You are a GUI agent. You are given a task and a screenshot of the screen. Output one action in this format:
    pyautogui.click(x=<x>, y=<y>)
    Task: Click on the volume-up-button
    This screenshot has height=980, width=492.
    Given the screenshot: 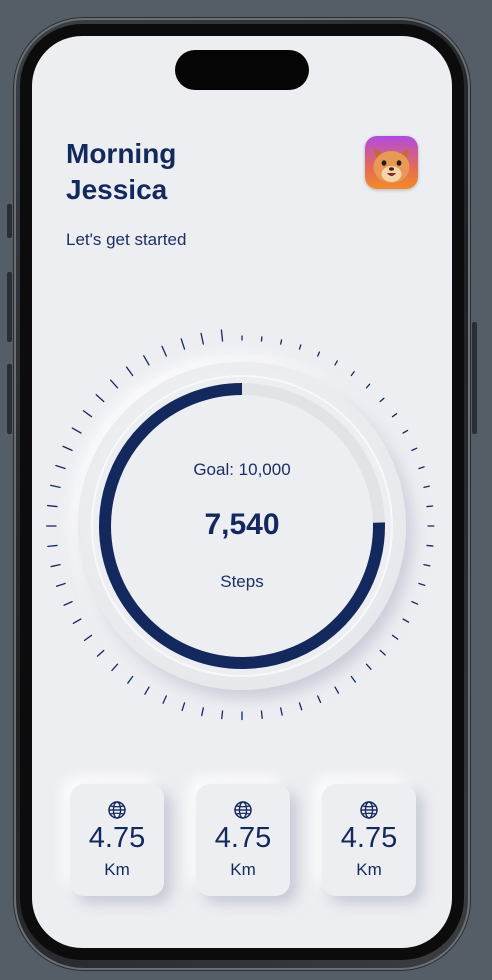 What is the action you would take?
    pyautogui.click(x=9, y=307)
    